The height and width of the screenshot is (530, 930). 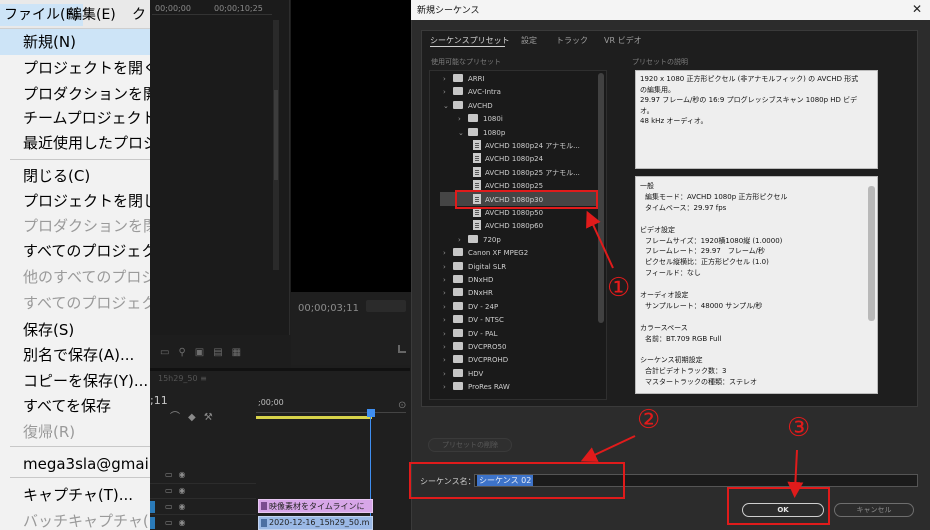 I want to click on menu-clip: ク, so click(x=139, y=15).